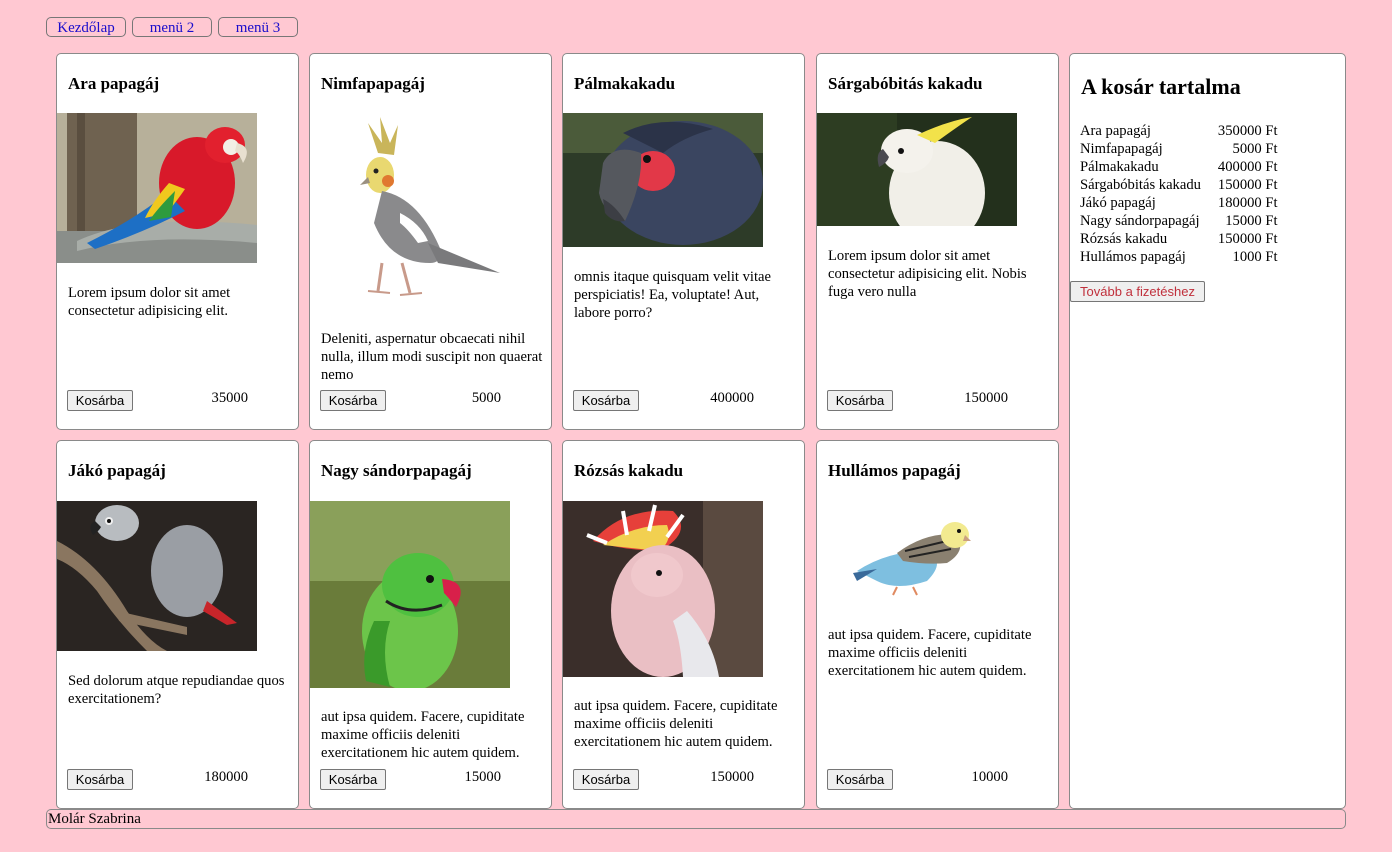 The height and width of the screenshot is (852, 1392). Describe the element at coordinates (86, 27) in the screenshot. I see `nav-home-button: Kezdőlap` at that location.